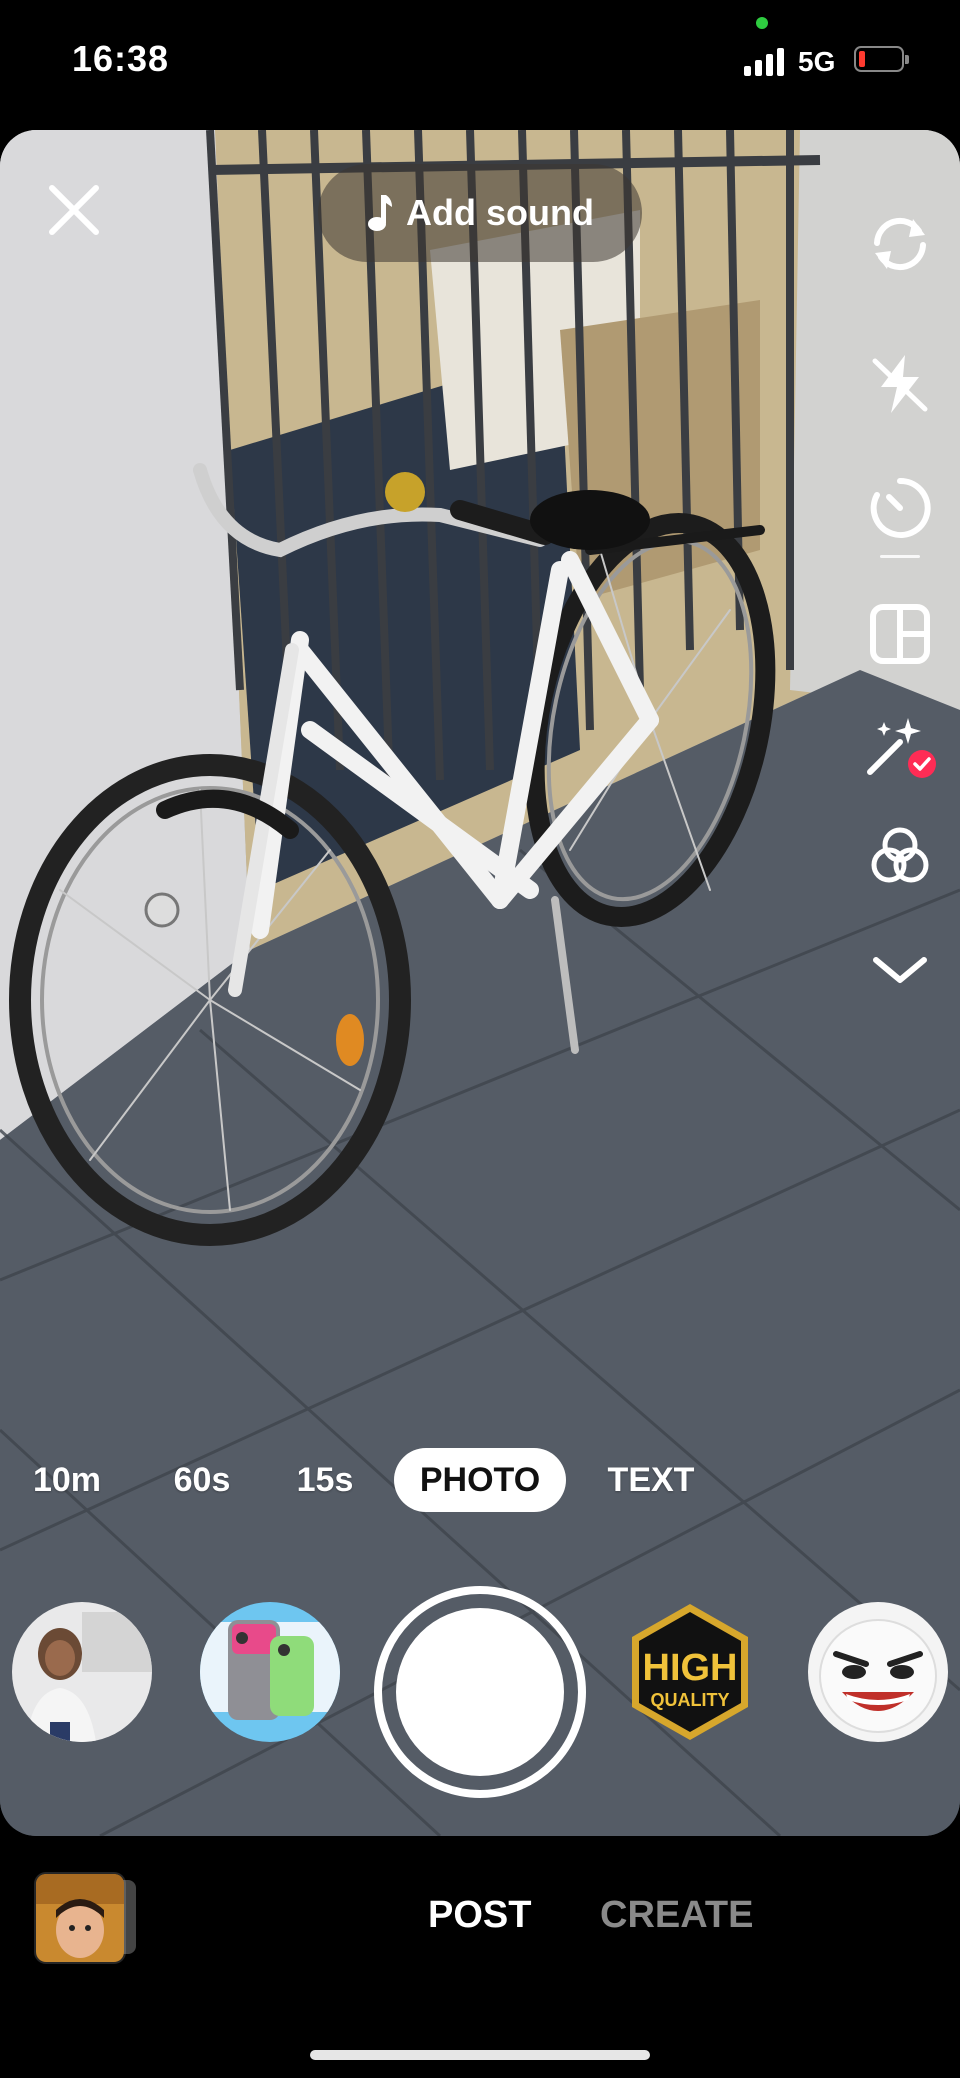 Image resolution: width=960 pixels, height=2078 pixels. I want to click on effect-evil-face-thumbnail, so click(878, 1672).